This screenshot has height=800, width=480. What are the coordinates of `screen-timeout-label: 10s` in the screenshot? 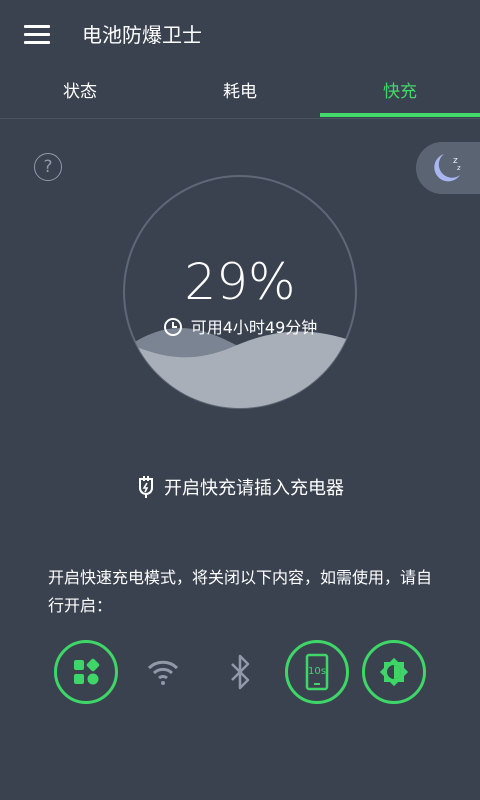 It's located at (317, 671).